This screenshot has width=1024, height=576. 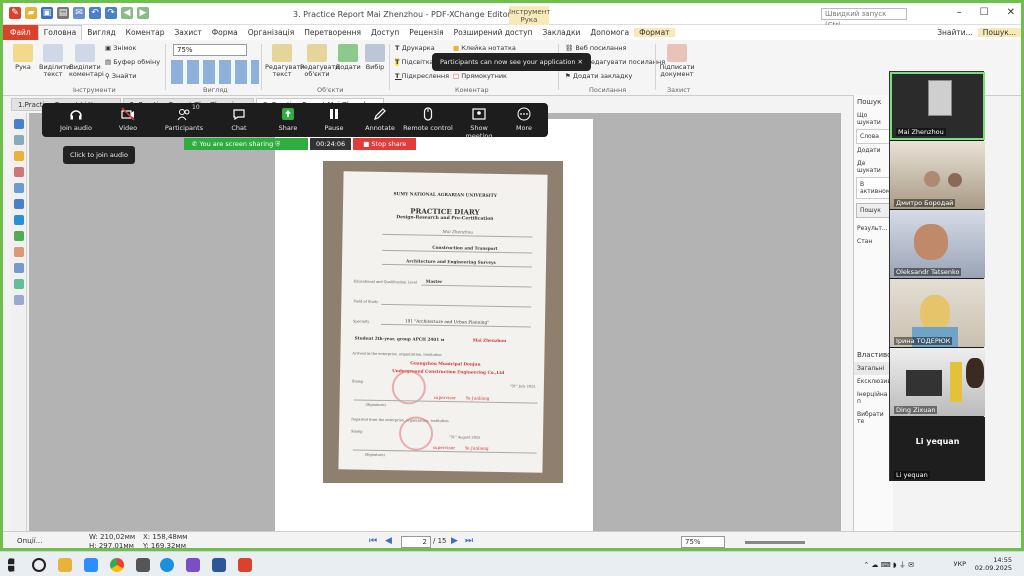 What do you see at coordinates (993, 564) in the screenshot?
I see `clock: 14:55 02.09.2025` at bounding box center [993, 564].